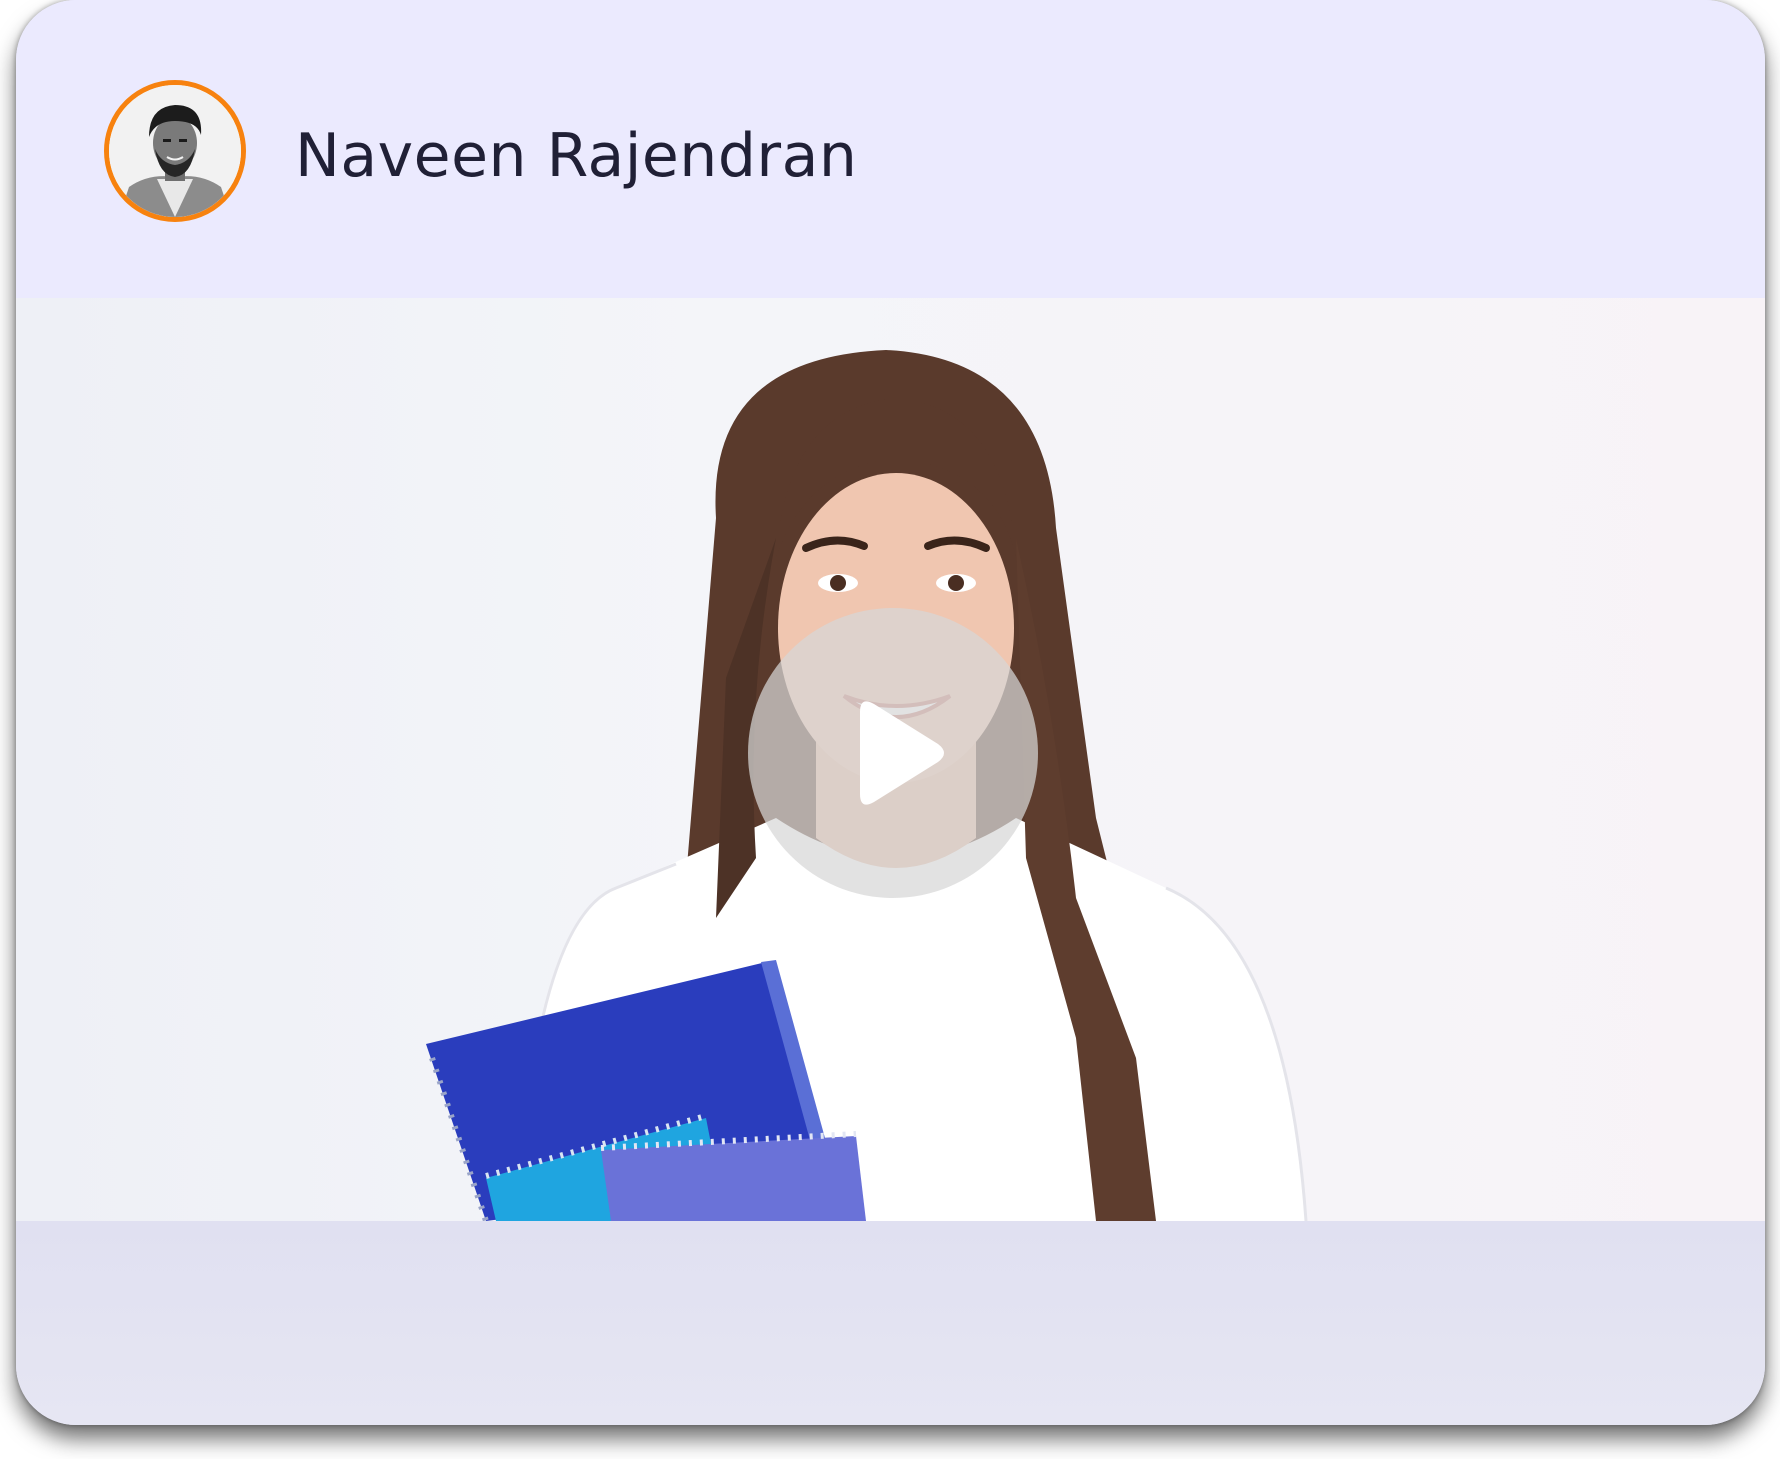 The width and height of the screenshot is (1780, 1459). I want to click on post-footer, so click(890, 1323).